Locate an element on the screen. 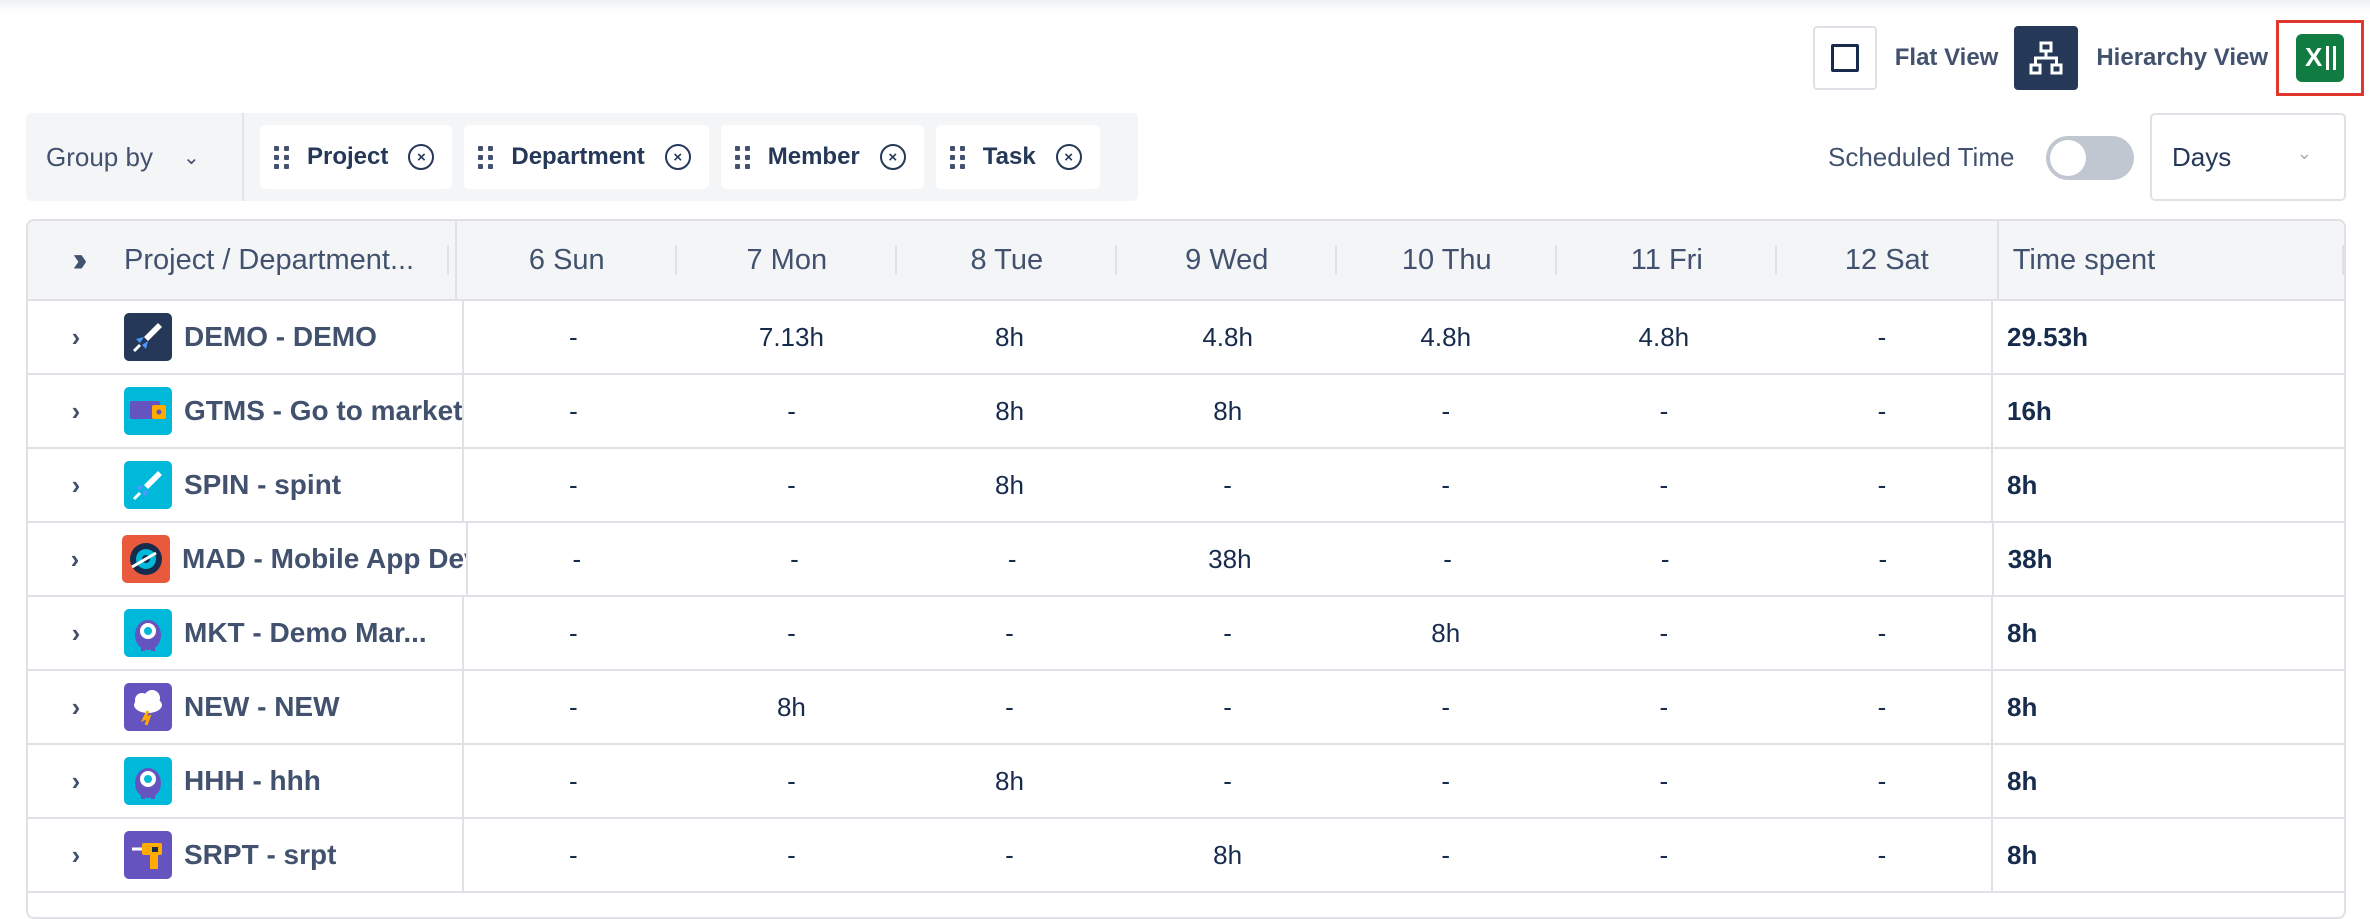  day-cell: 38h is located at coordinates (1230, 559).